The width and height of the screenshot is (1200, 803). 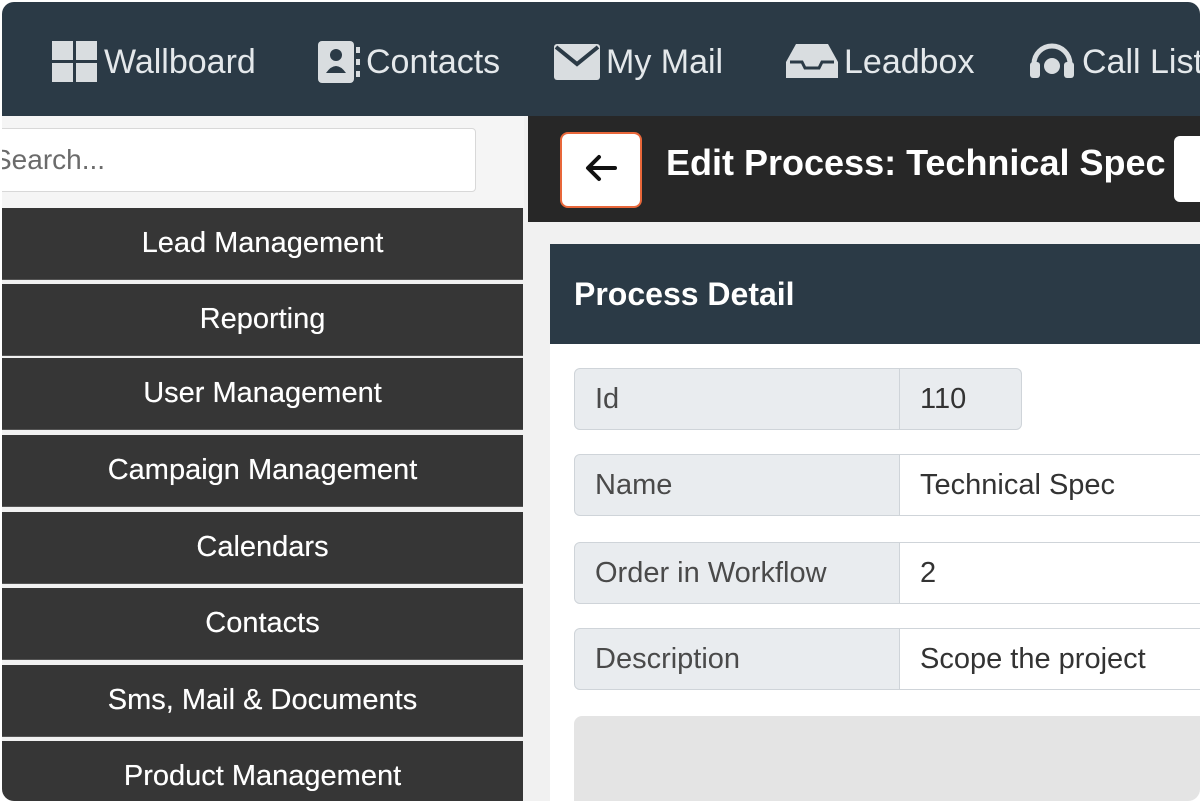 I want to click on nav-my-mail: My Mail, so click(x=638, y=62).